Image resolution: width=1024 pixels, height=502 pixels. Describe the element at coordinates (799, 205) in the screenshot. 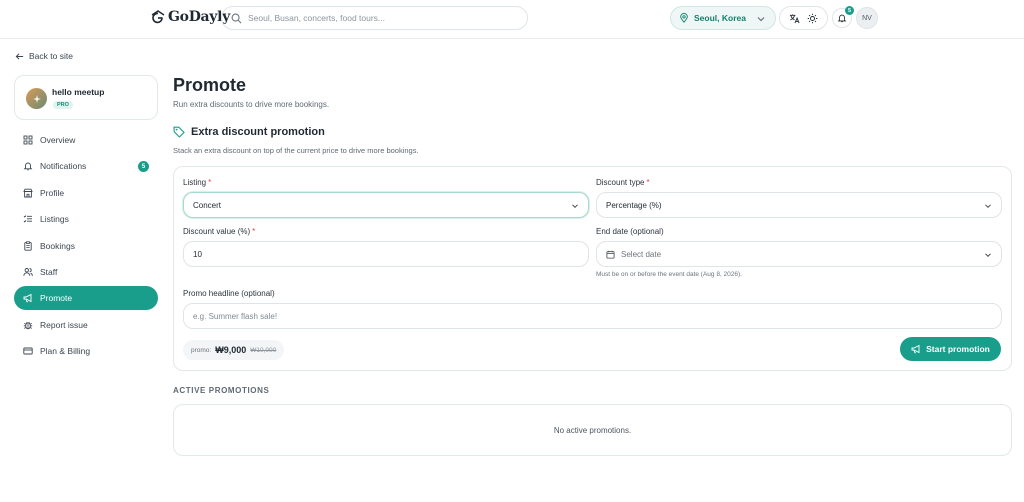

I see `discount-type-select: Percentage (%)` at that location.